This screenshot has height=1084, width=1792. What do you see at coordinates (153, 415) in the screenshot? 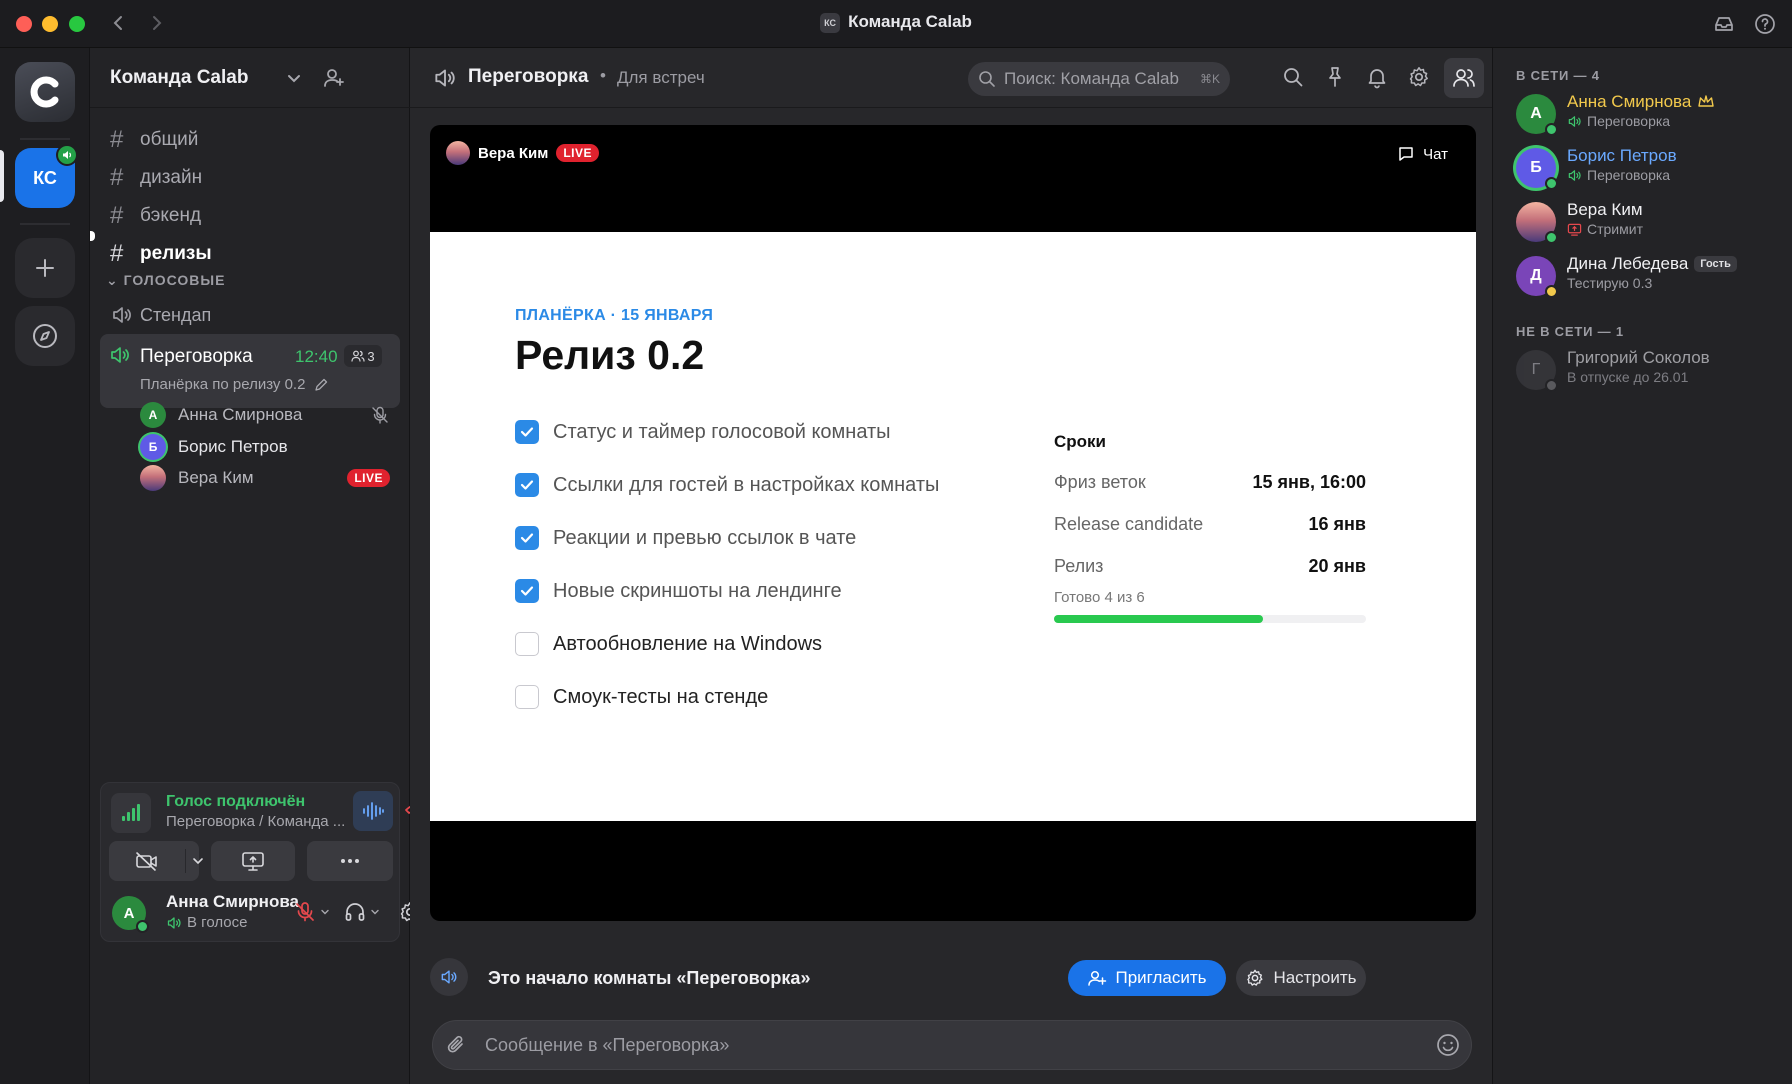
I see `avatar: А` at bounding box center [153, 415].